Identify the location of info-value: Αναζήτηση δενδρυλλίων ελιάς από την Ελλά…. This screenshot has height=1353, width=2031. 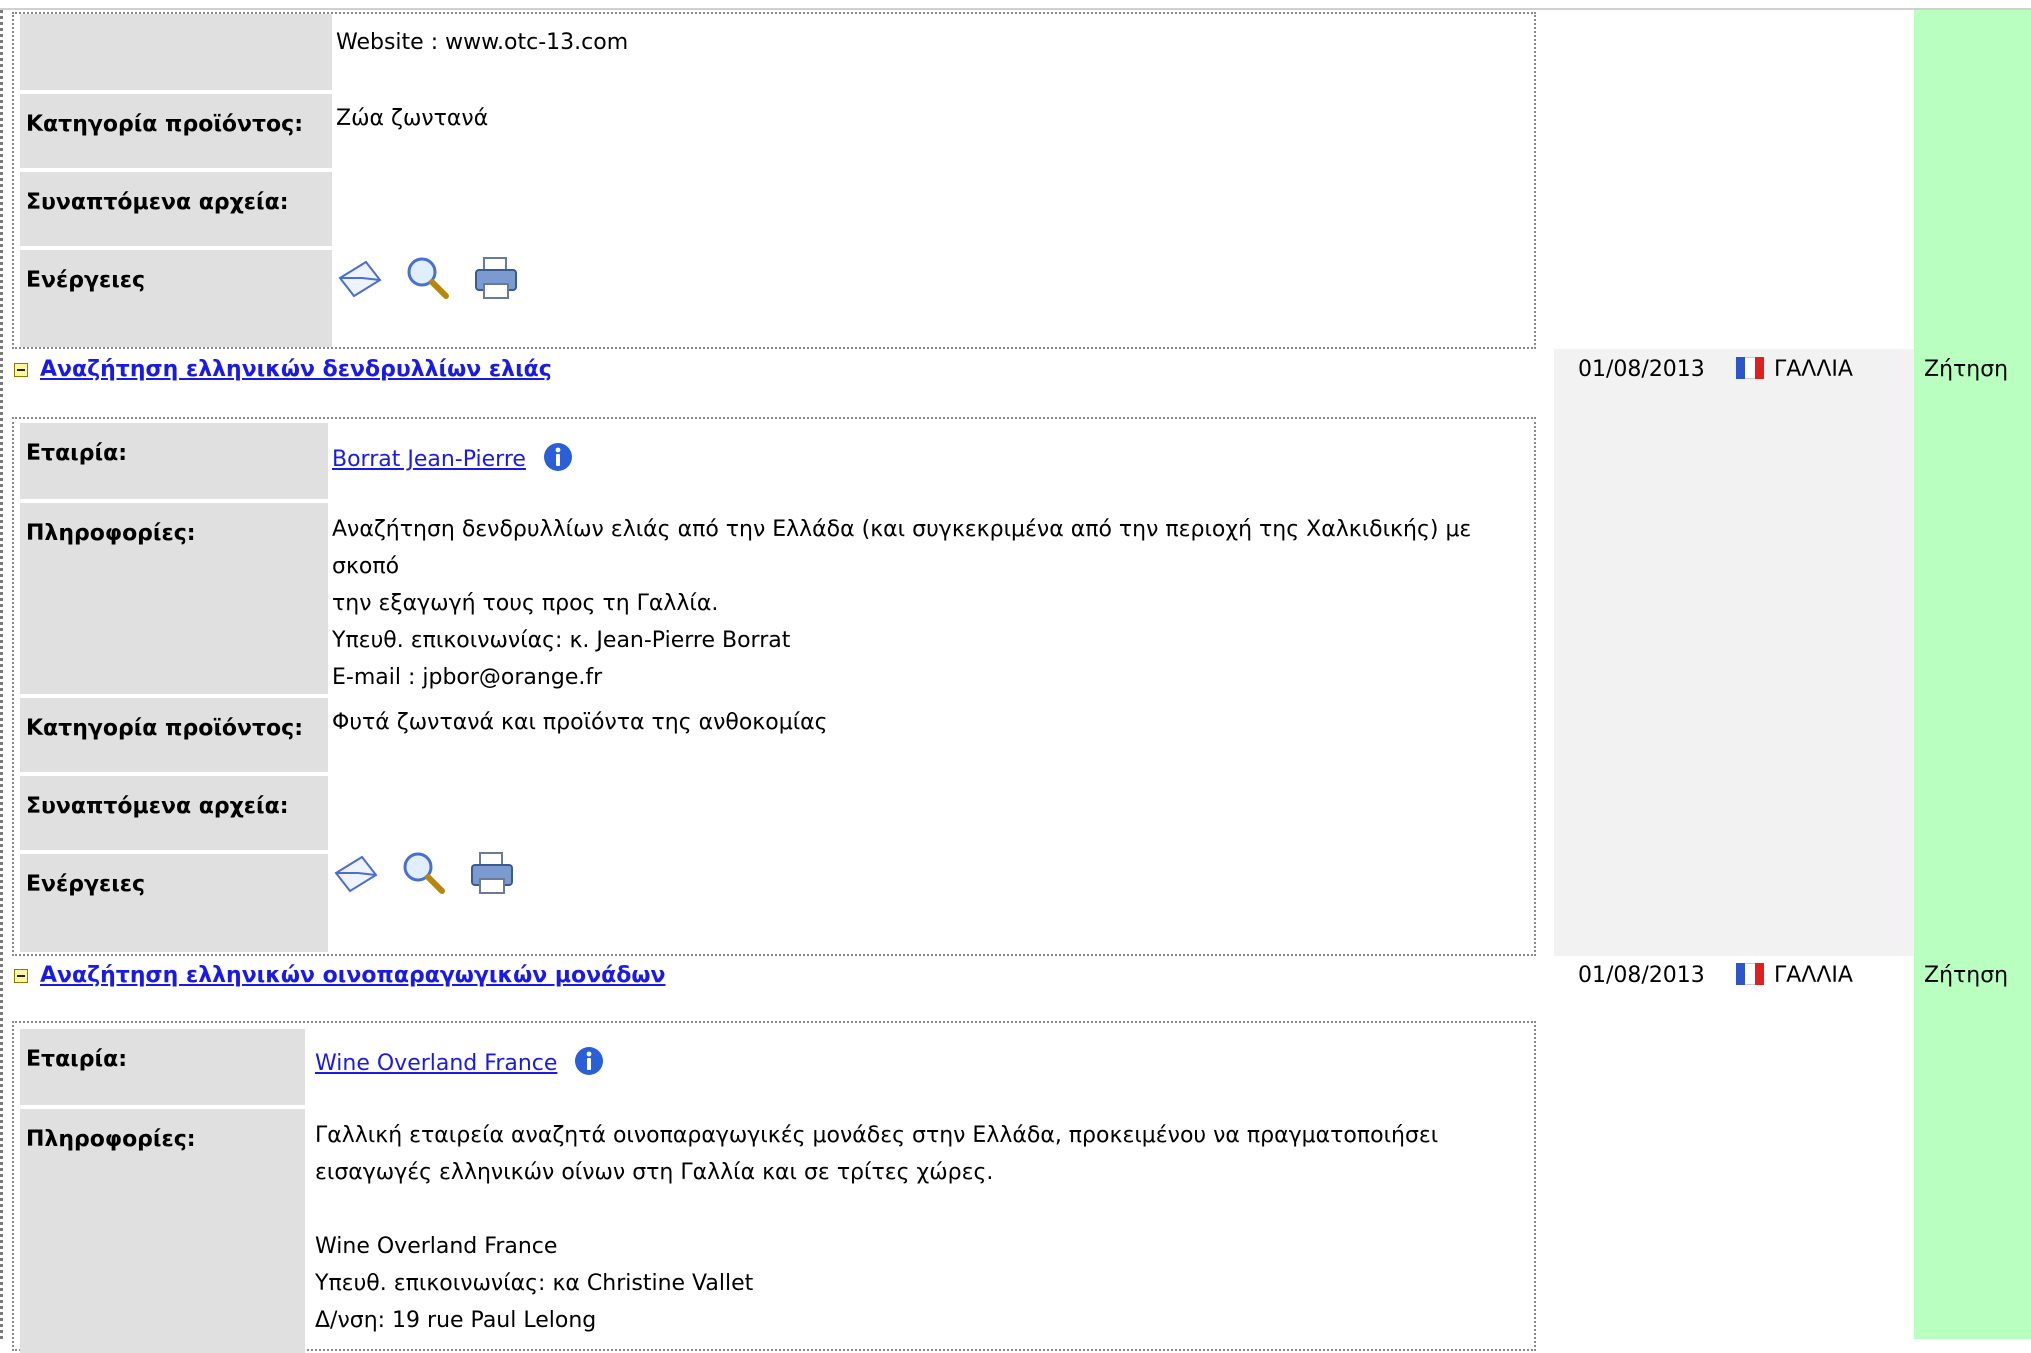
(933, 603).